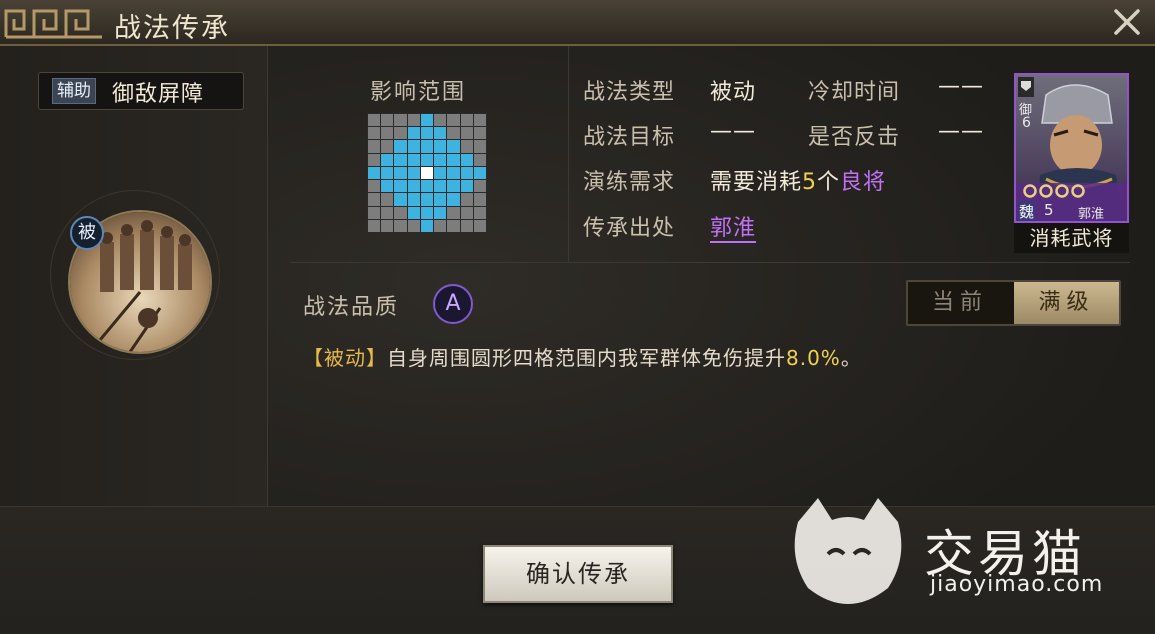 The image size is (1155, 634). I want to click on drill-requirement-value: 需要消耗5个良将, so click(798, 180).